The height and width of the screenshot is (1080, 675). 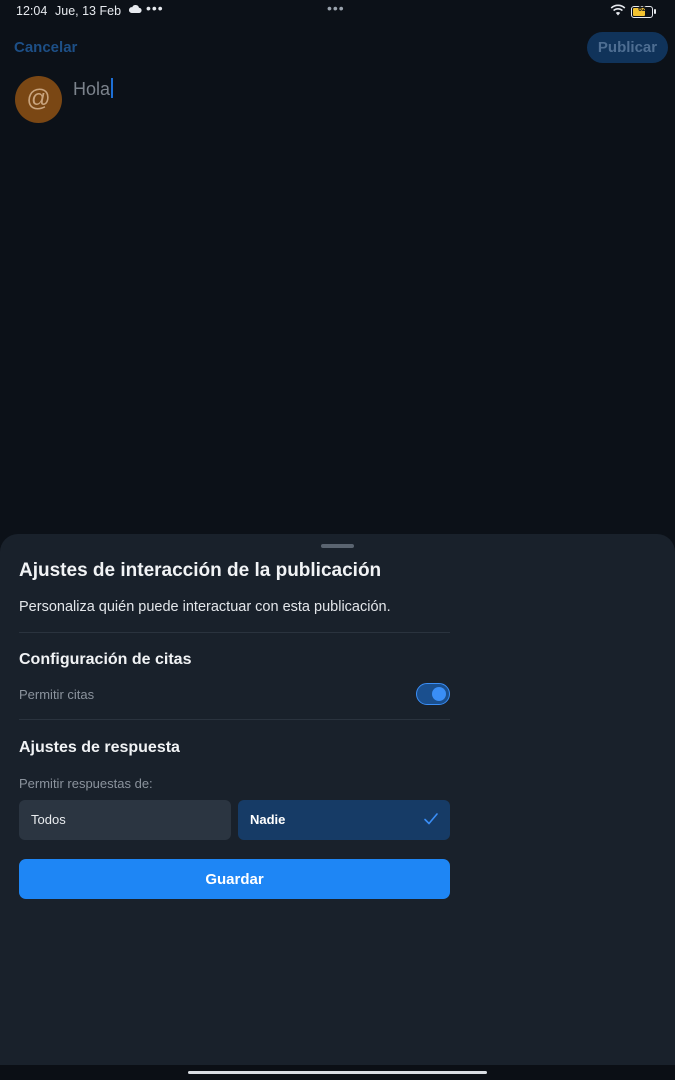 What do you see at coordinates (135, 10) in the screenshot?
I see `cloud-icon` at bounding box center [135, 10].